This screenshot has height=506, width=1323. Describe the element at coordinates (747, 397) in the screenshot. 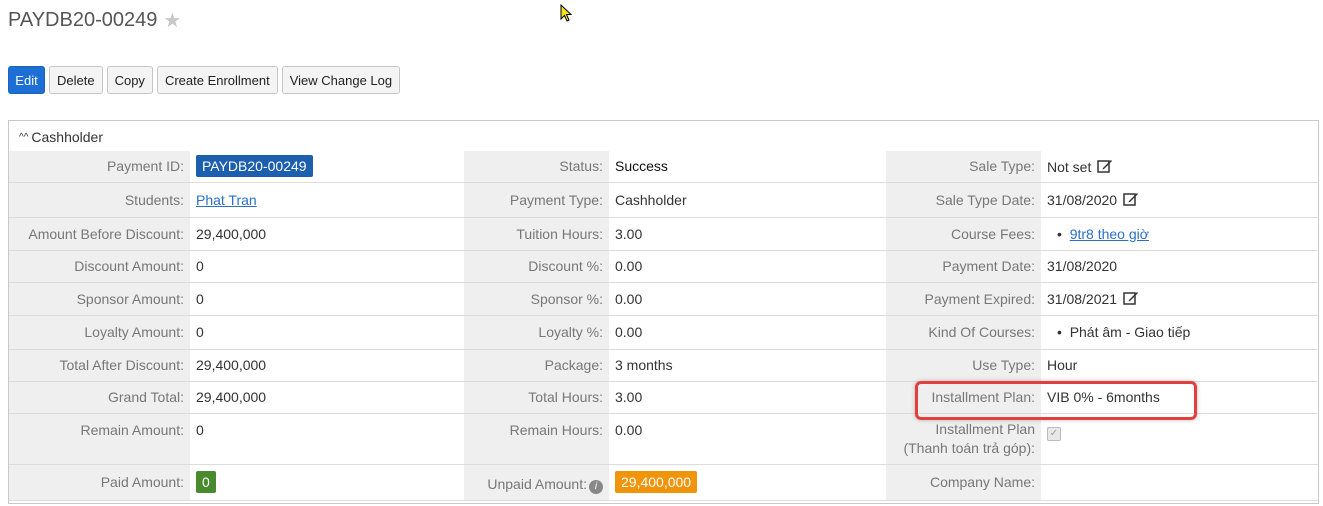

I see `total-hours-value: 3.00` at that location.